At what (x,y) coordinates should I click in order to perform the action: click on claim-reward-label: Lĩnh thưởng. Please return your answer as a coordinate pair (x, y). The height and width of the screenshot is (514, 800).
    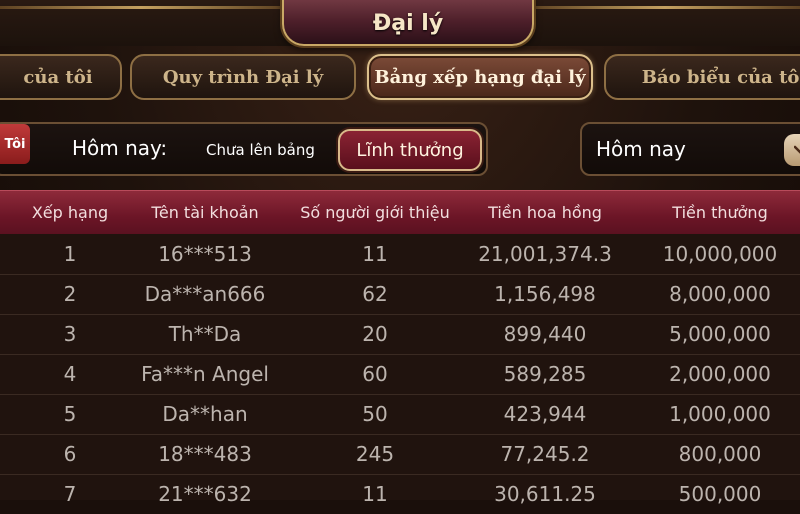
    Looking at the image, I should click on (410, 150).